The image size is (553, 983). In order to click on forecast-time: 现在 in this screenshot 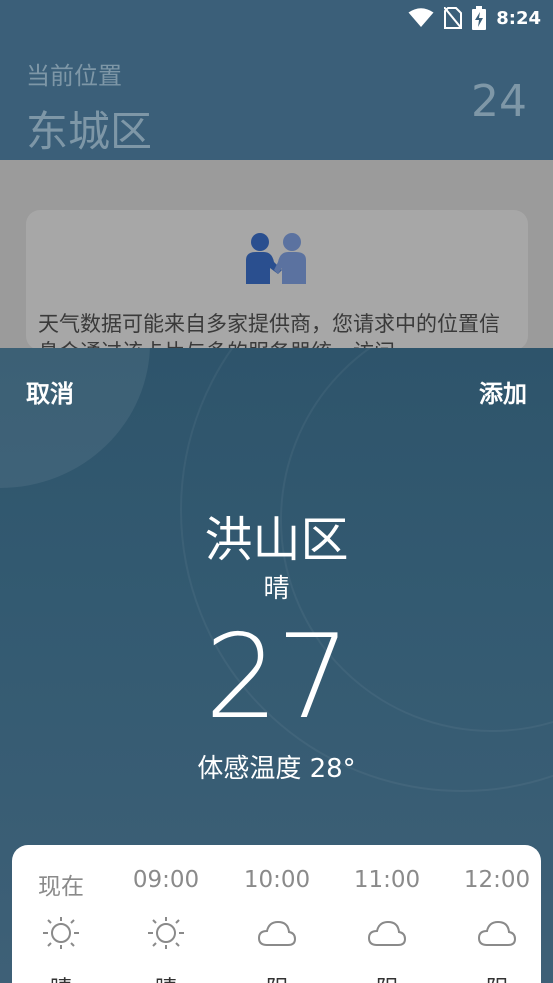, I will do `click(61, 887)`.